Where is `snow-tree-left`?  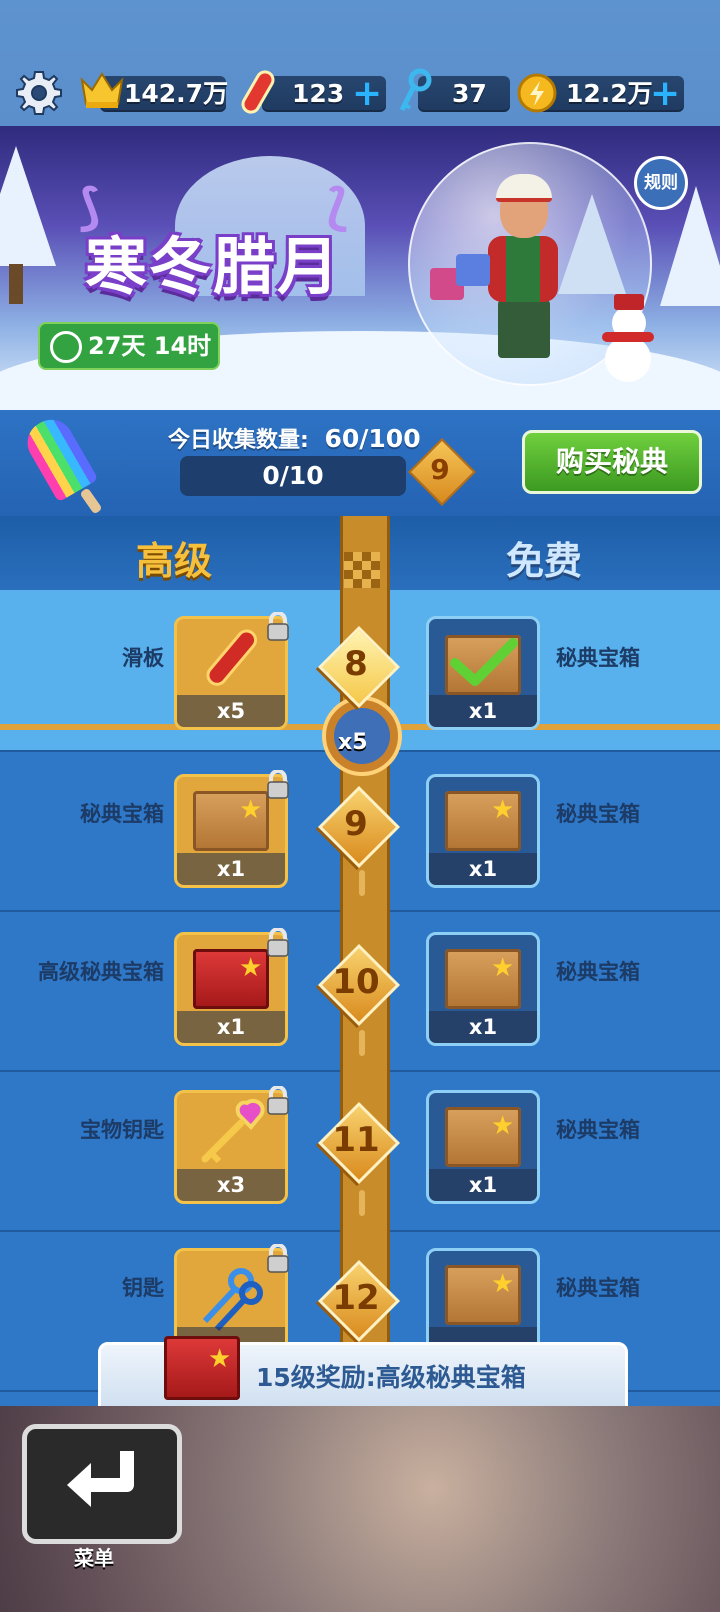
snow-tree-left is located at coordinates (28, 206).